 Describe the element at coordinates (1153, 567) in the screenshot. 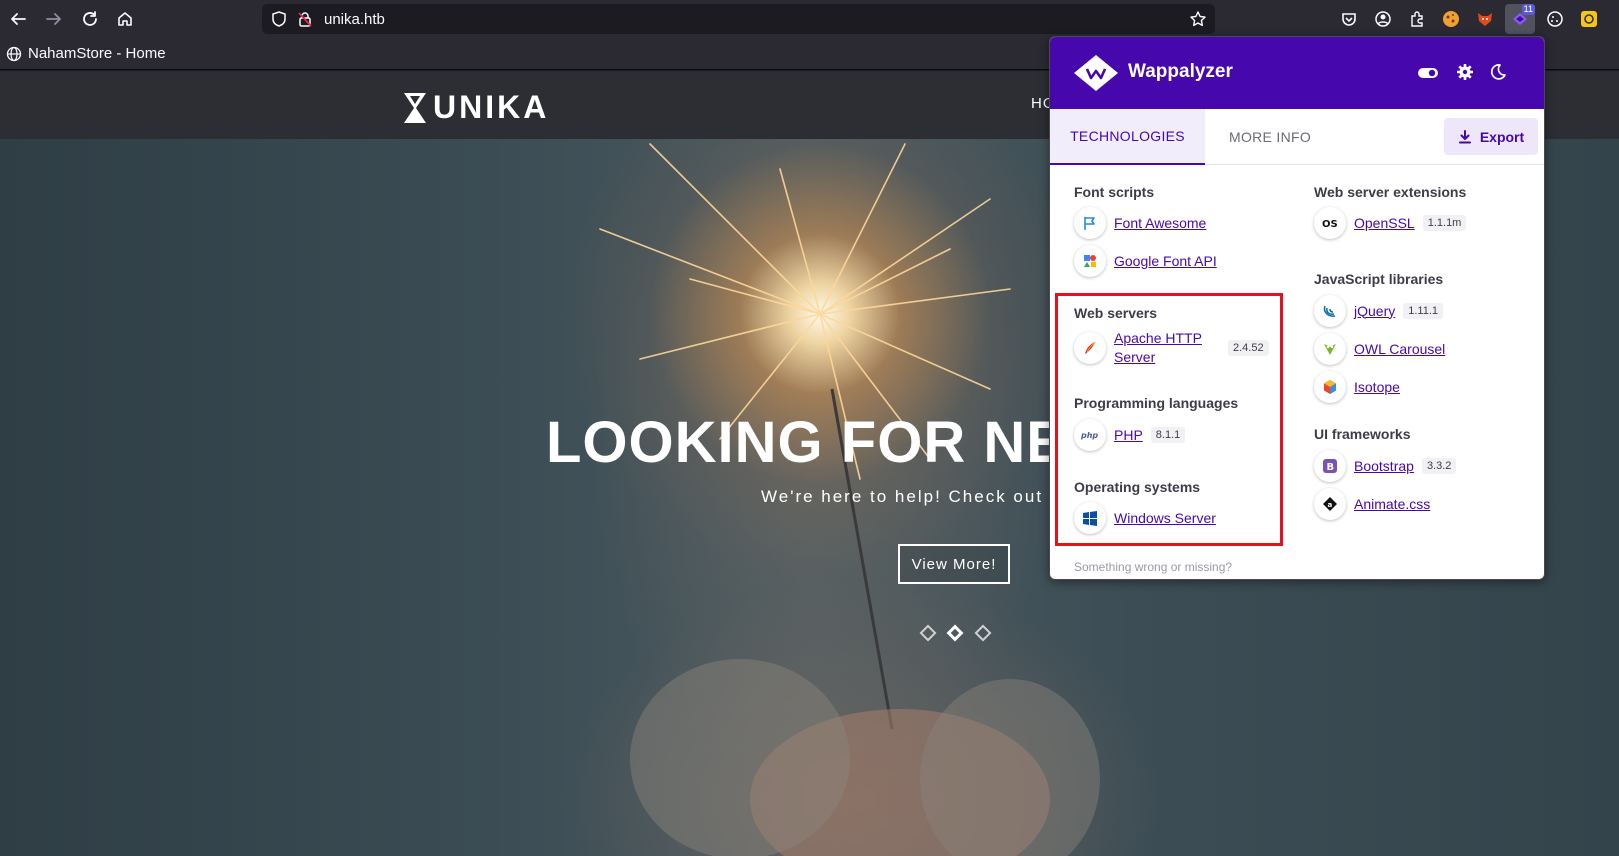

I see `footer-hint-link: Something wrong or missing?` at that location.